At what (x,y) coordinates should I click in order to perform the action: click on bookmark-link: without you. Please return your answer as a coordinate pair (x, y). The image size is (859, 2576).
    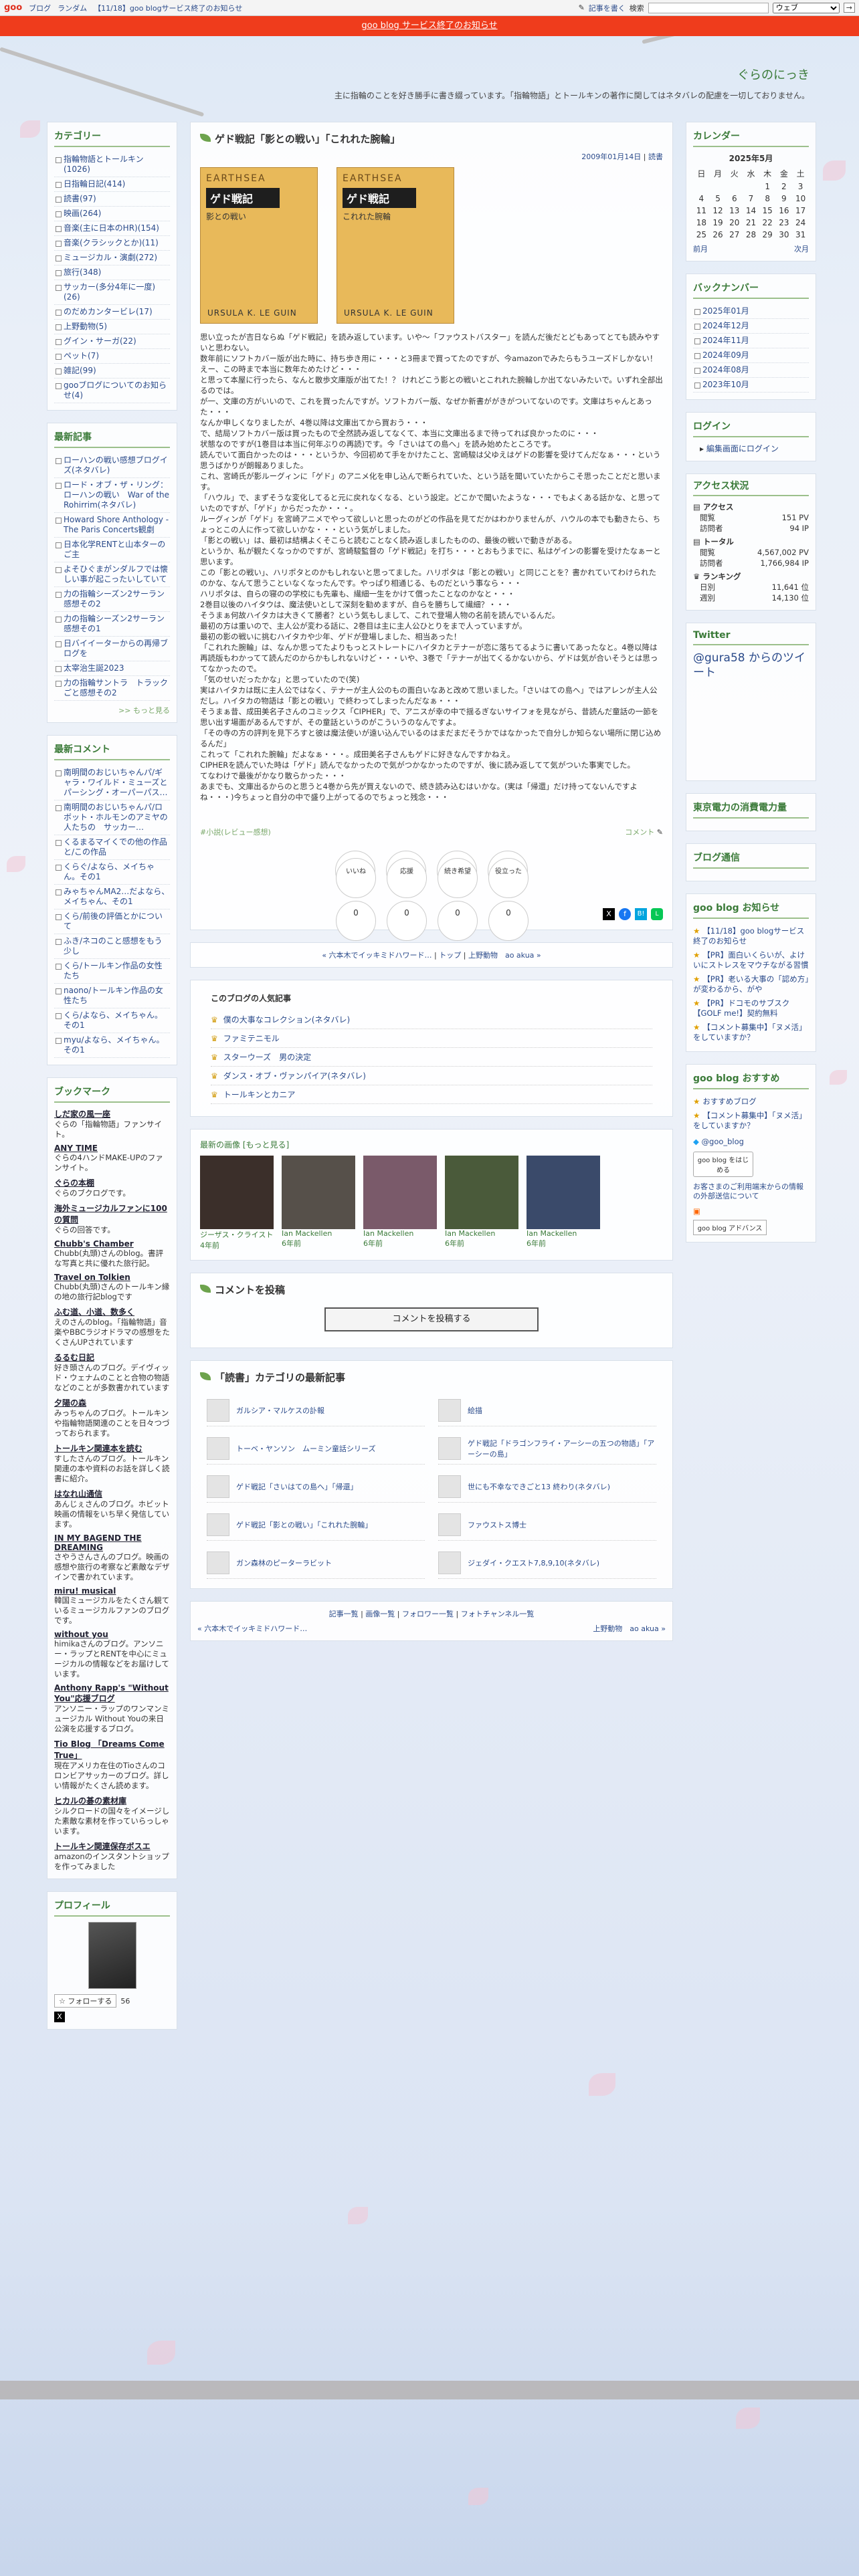
    Looking at the image, I should click on (112, 1634).